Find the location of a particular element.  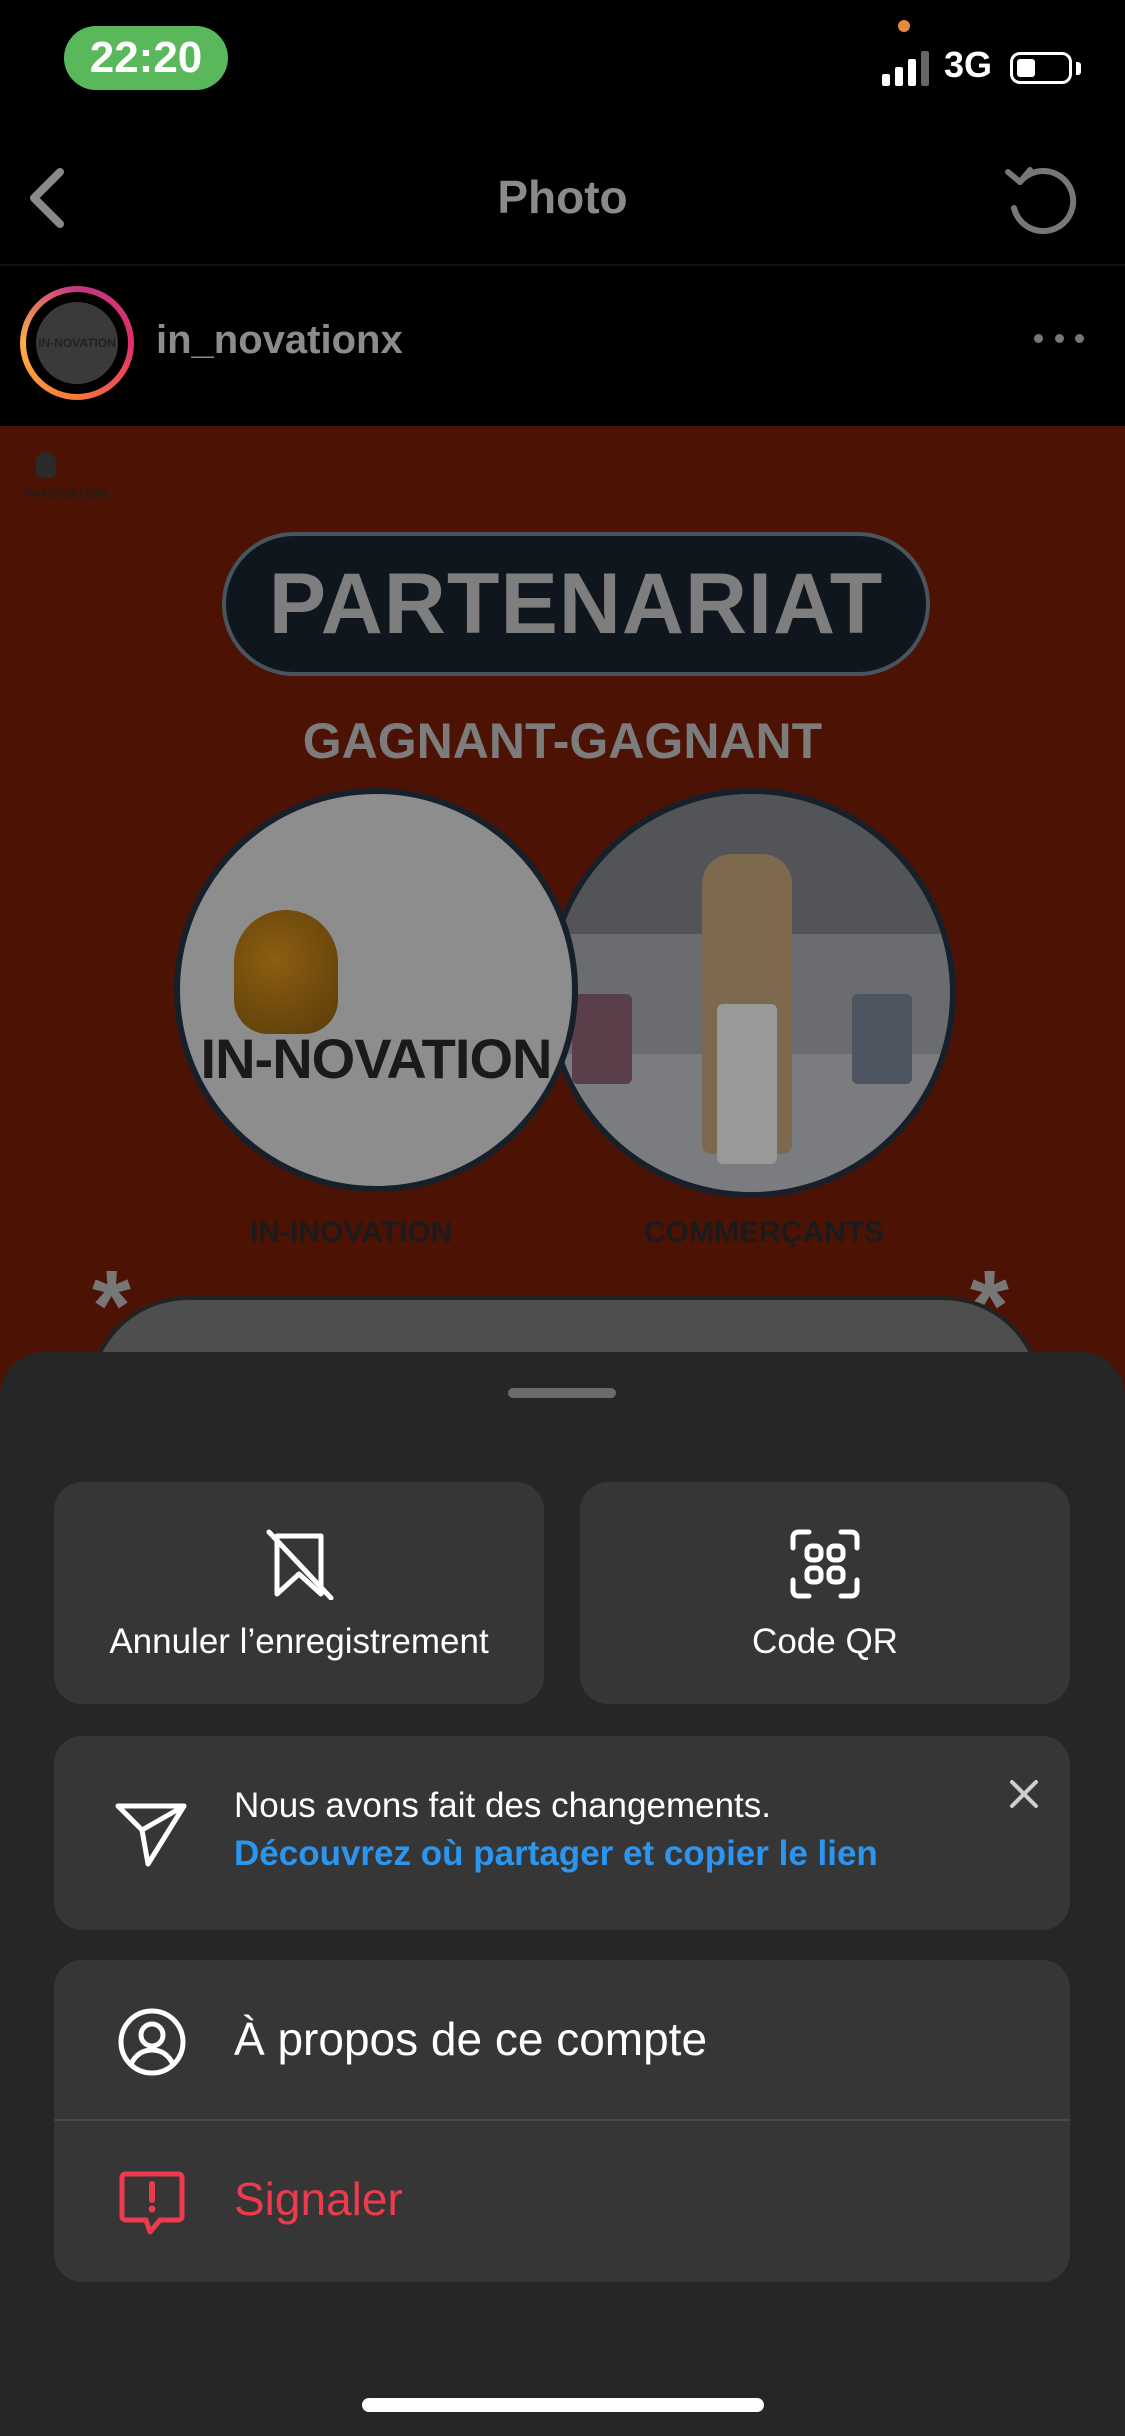

headline-badge: PARTENARIAT is located at coordinates (576, 604).